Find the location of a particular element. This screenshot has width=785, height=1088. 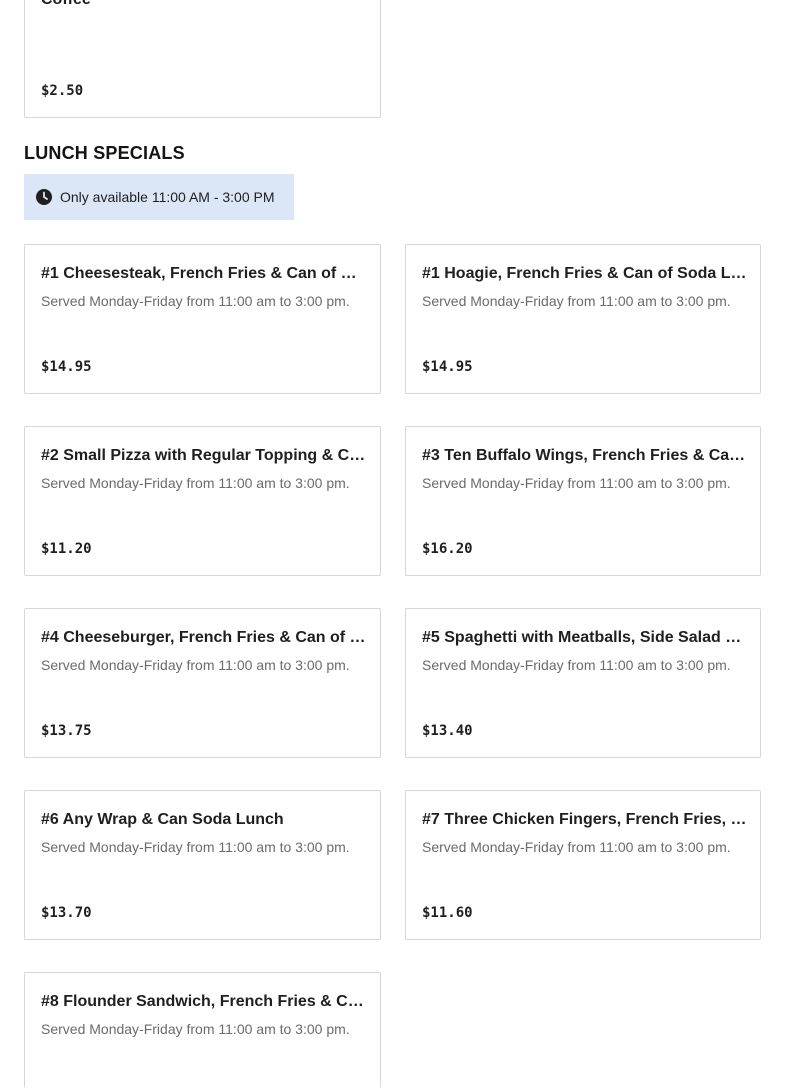

availability-badge: Only available 11:00 AM - 3:00 PM is located at coordinates (159, 197).